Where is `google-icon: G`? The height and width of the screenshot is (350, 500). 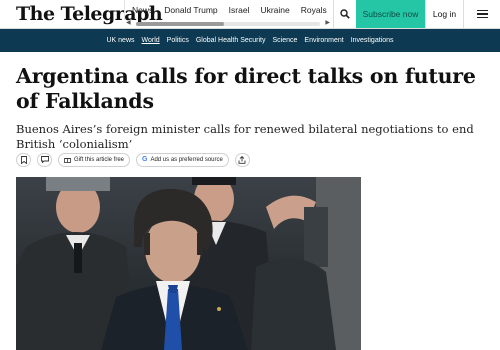
google-icon: G is located at coordinates (145, 159).